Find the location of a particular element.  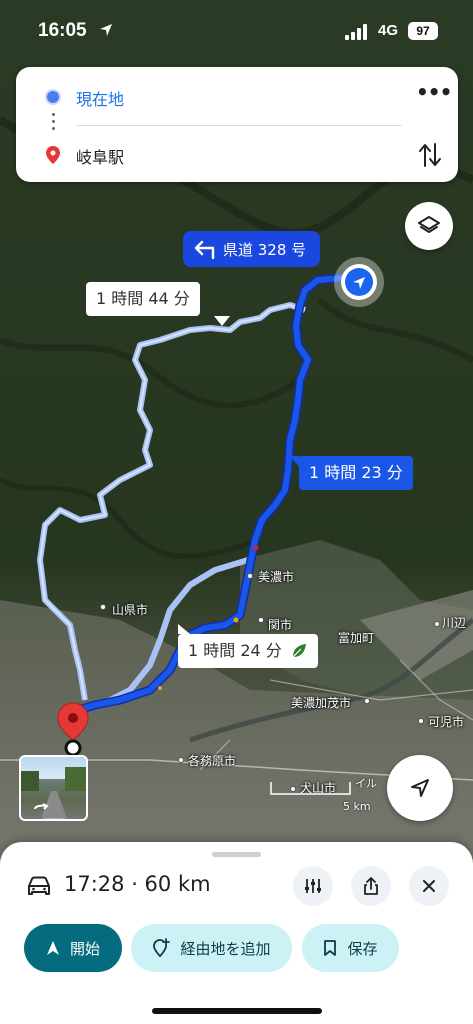

car-icon is located at coordinates (39, 885).